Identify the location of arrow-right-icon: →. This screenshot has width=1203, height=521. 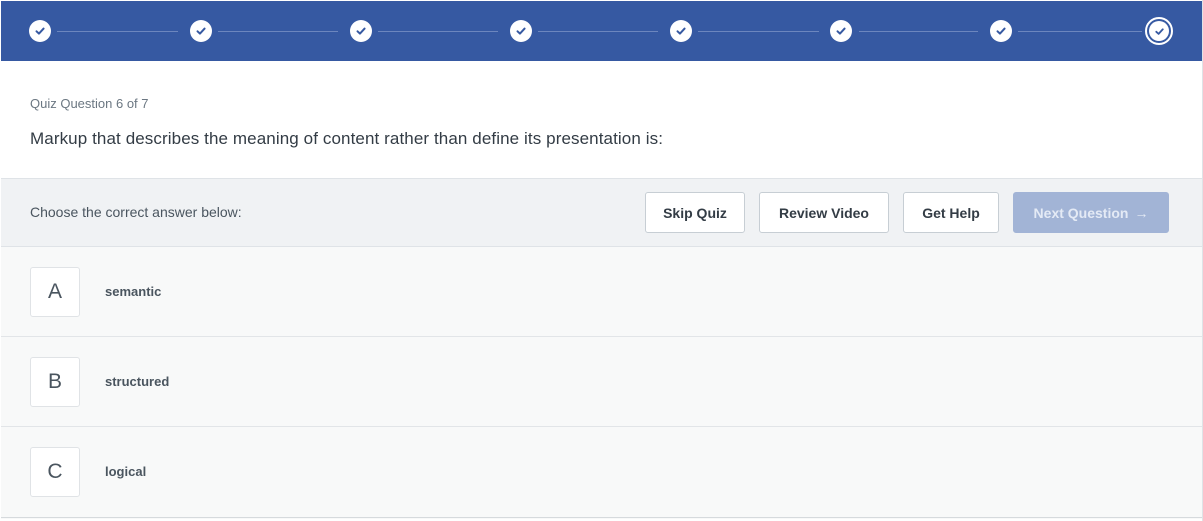
(1141, 212).